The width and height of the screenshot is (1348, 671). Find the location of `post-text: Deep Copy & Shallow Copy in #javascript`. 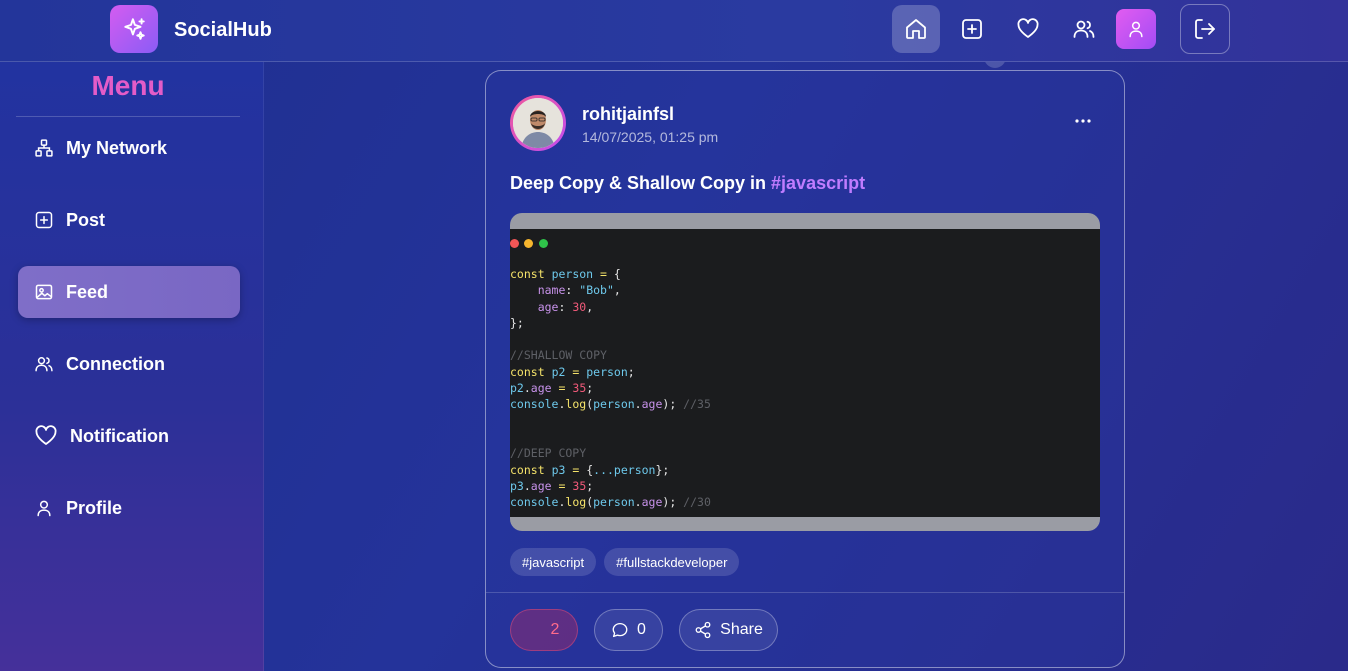

post-text: Deep Copy & Shallow Copy in #javascript is located at coordinates (687, 183).